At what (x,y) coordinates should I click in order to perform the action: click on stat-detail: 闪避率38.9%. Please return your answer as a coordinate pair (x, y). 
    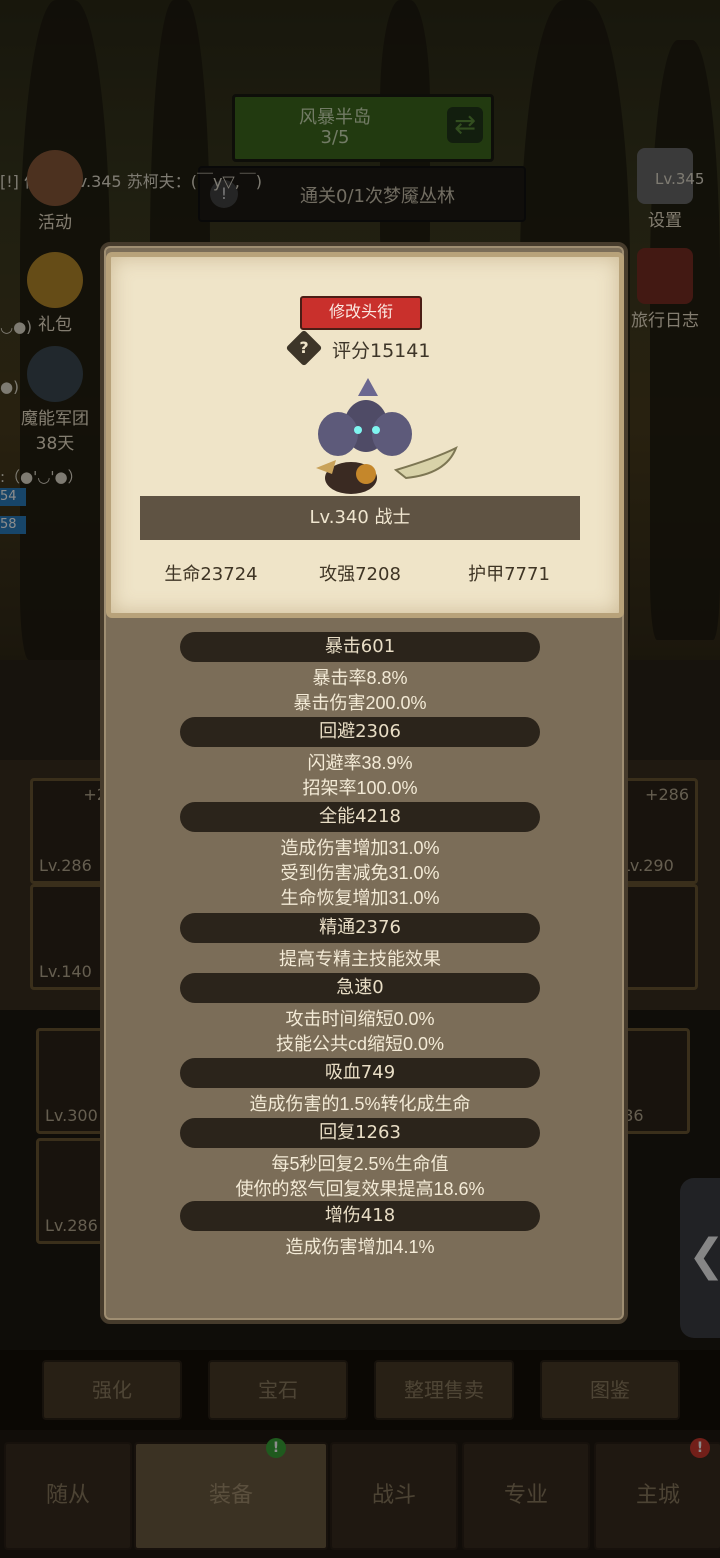
    Looking at the image, I should click on (360, 763).